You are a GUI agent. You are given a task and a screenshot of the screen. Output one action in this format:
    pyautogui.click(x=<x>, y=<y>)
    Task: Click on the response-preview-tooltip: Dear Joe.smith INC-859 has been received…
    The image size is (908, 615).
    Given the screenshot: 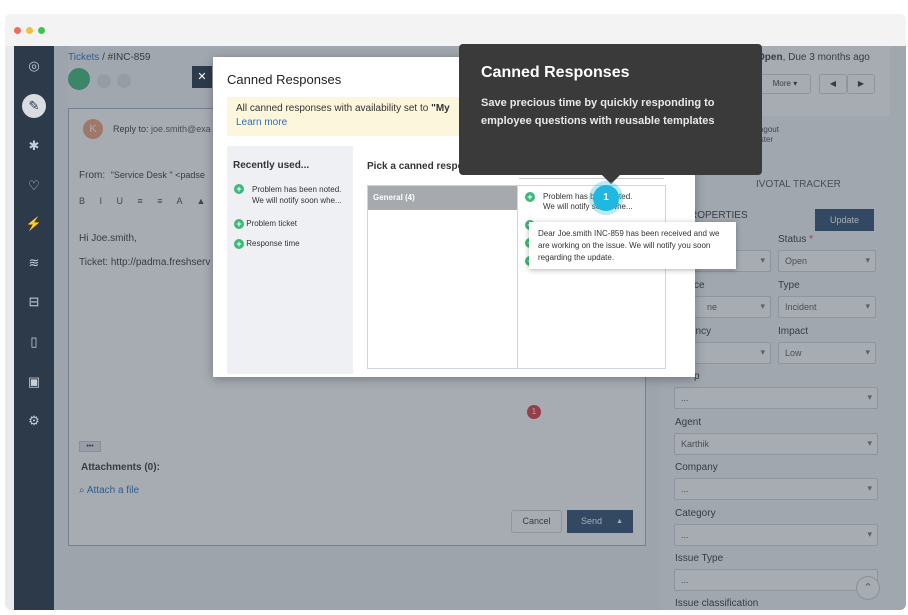 What is the action you would take?
    pyautogui.click(x=632, y=245)
    